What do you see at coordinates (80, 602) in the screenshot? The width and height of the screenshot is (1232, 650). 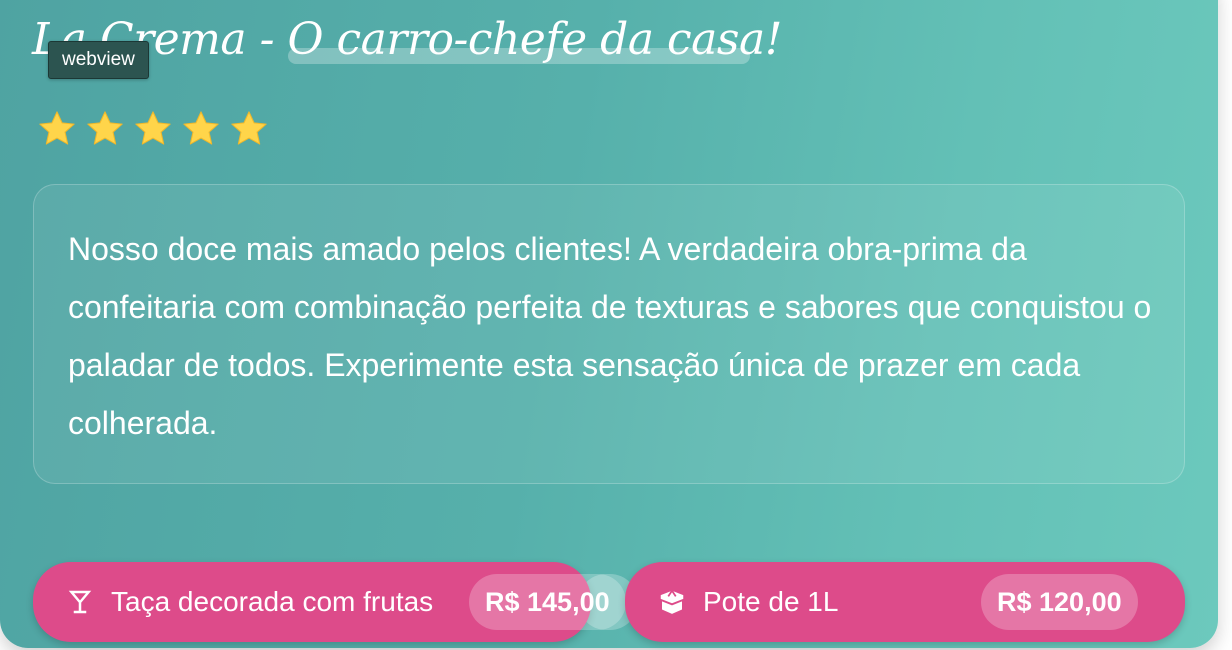 I see `cocktail-glass-icon` at bounding box center [80, 602].